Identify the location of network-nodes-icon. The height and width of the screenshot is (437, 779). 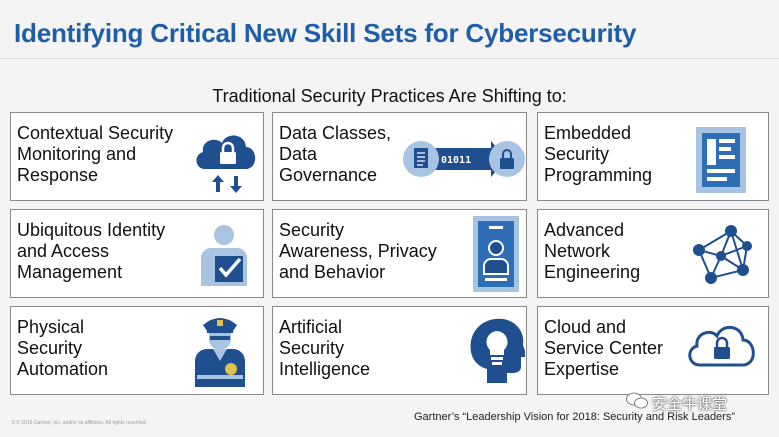
(722, 255).